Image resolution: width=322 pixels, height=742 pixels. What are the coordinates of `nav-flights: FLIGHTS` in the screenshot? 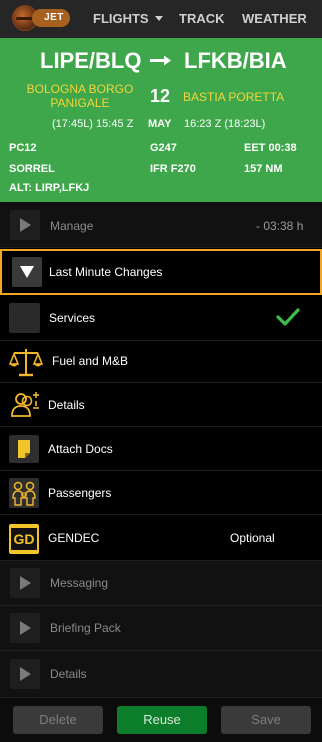 It's located at (128, 19).